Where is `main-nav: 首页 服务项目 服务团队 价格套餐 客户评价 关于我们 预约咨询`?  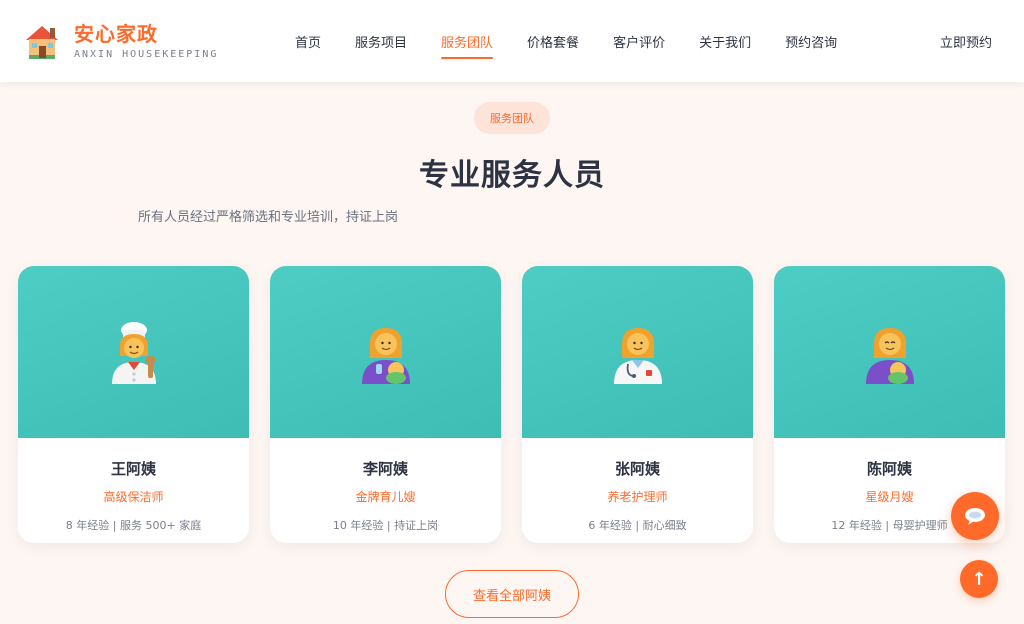
main-nav: 首页 服务项目 服务团队 价格套餐 客户评价 关于我们 预约咨询 is located at coordinates (566, 41).